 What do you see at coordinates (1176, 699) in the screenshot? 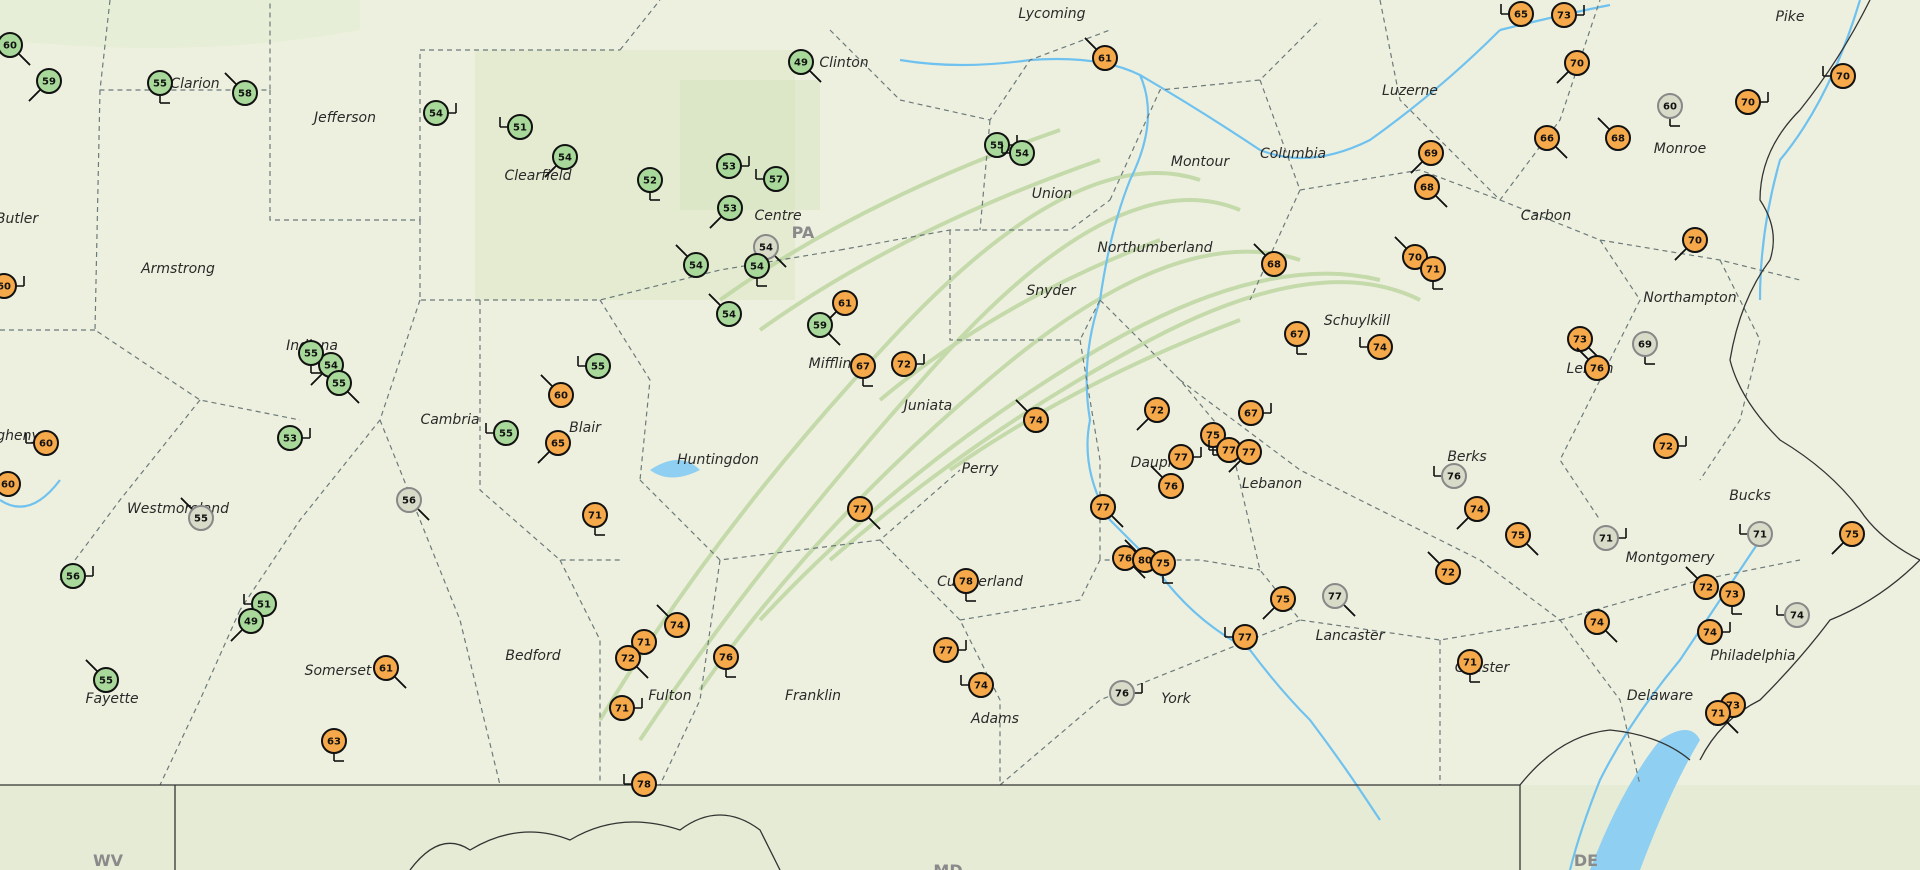
I see `county-label-york: York` at bounding box center [1176, 699].